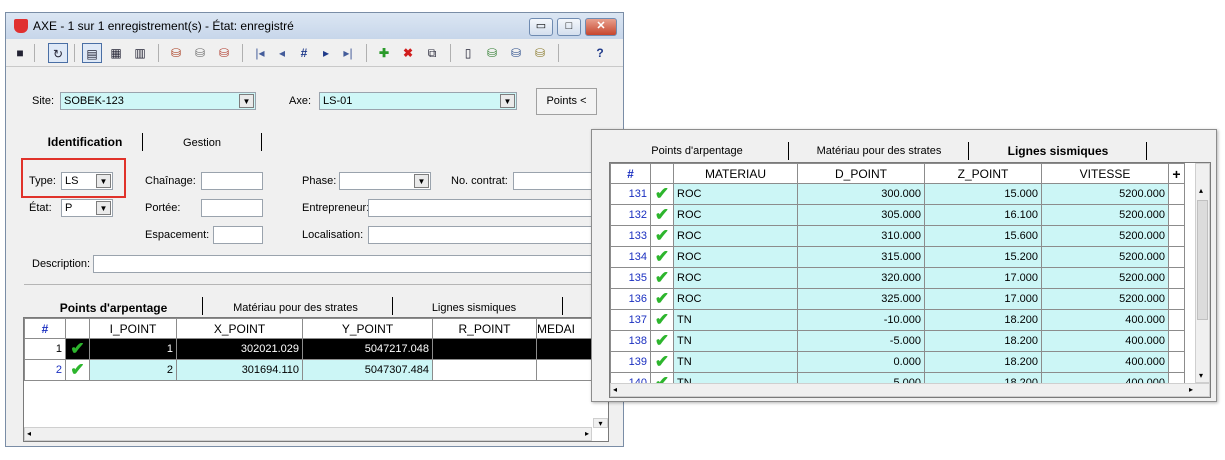 Image resolution: width=1225 pixels, height=460 pixels. I want to click on close-button: ✕, so click(601, 27).